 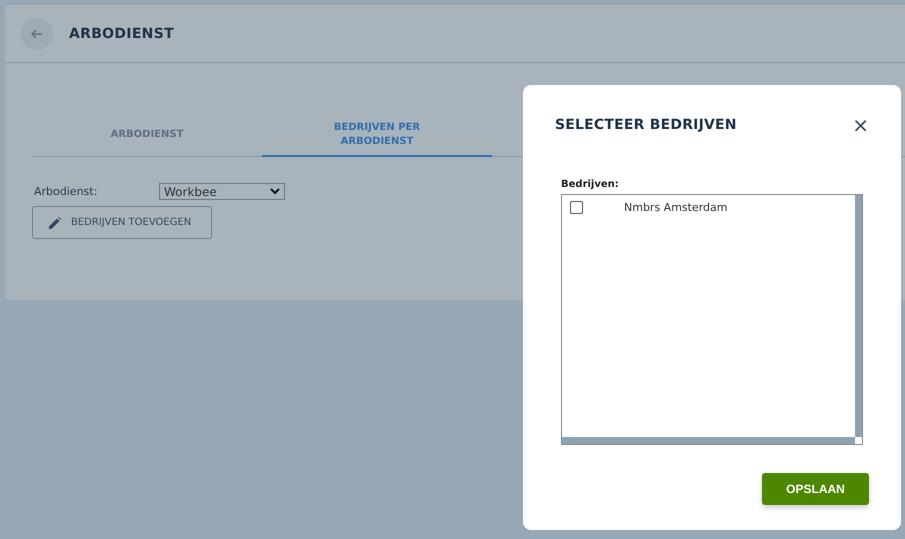 What do you see at coordinates (815, 489) in the screenshot?
I see `save-button: OPSLAAN` at bounding box center [815, 489].